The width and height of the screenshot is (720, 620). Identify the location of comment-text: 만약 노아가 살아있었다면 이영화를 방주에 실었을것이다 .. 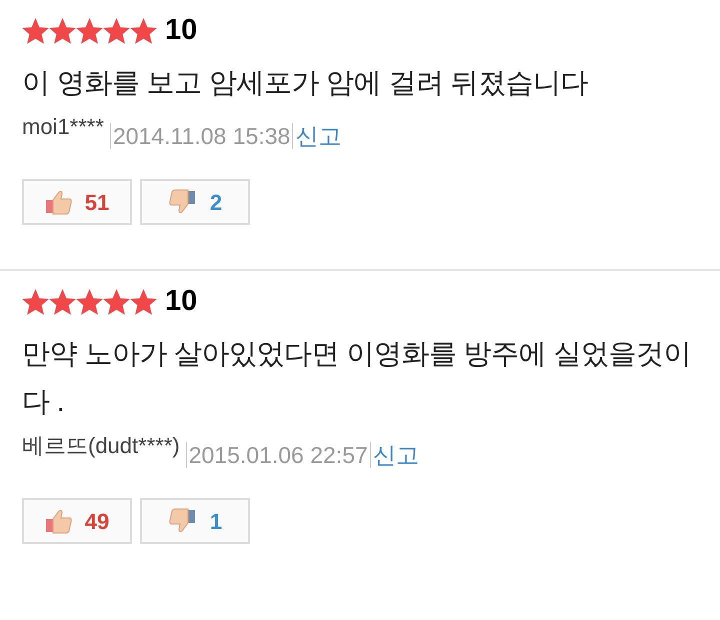
(357, 378).